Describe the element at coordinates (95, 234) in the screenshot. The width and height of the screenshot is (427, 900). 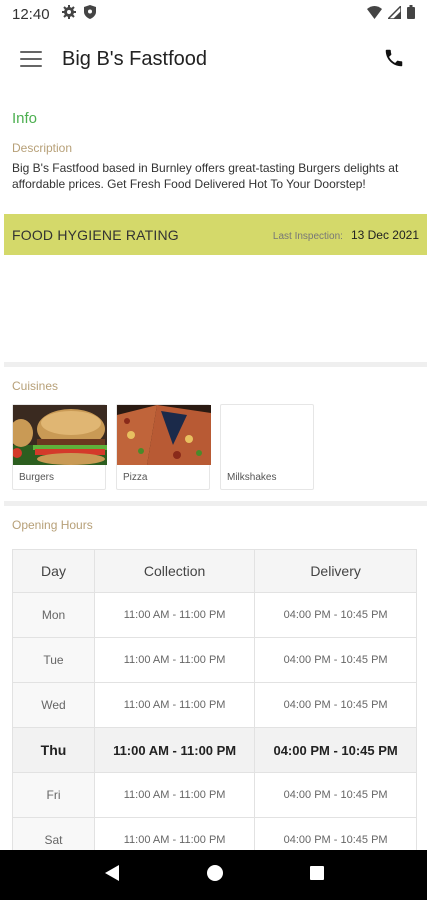
I see `hygiene-title: FOOD HYGIENE RATING` at that location.